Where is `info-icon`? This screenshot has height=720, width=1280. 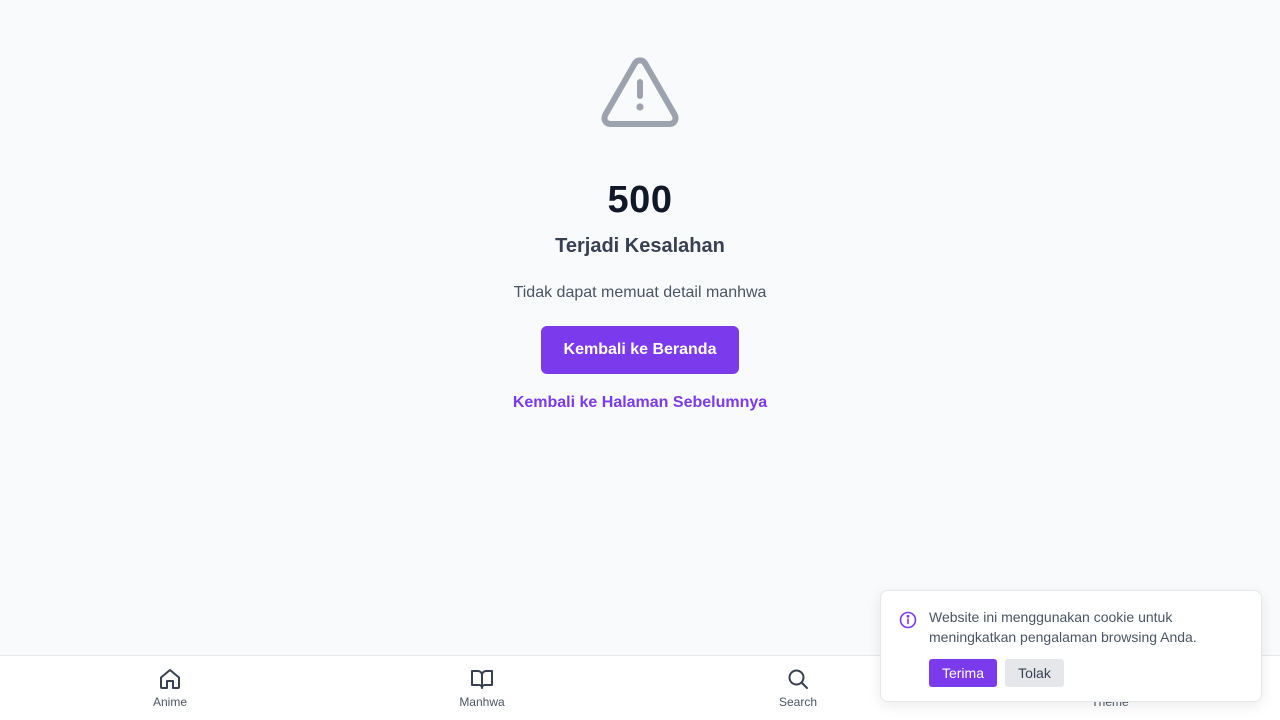
info-icon is located at coordinates (908, 620).